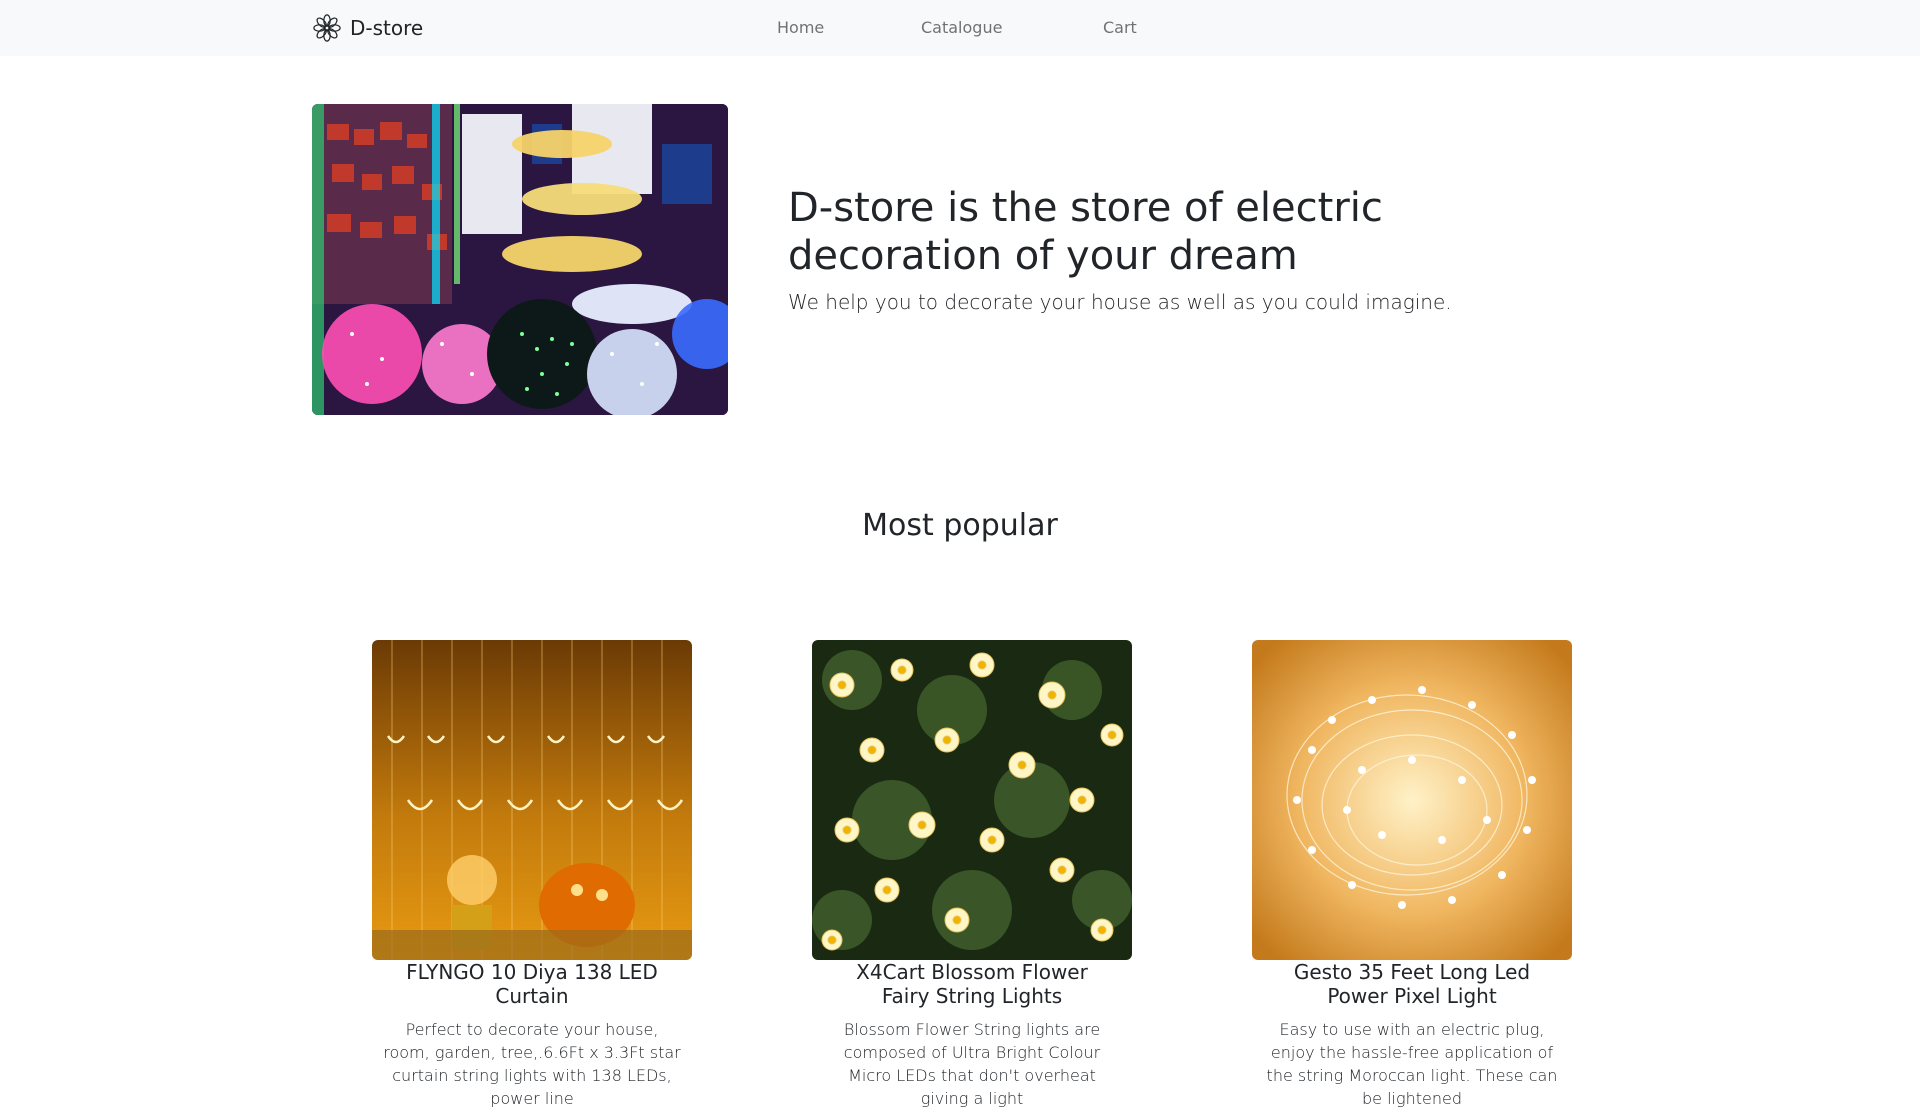 This screenshot has width=1920, height=1110. Describe the element at coordinates (1412, 984) in the screenshot. I see `product-title: Gesto 35 Feet Long Led Power Pixel Light` at that location.